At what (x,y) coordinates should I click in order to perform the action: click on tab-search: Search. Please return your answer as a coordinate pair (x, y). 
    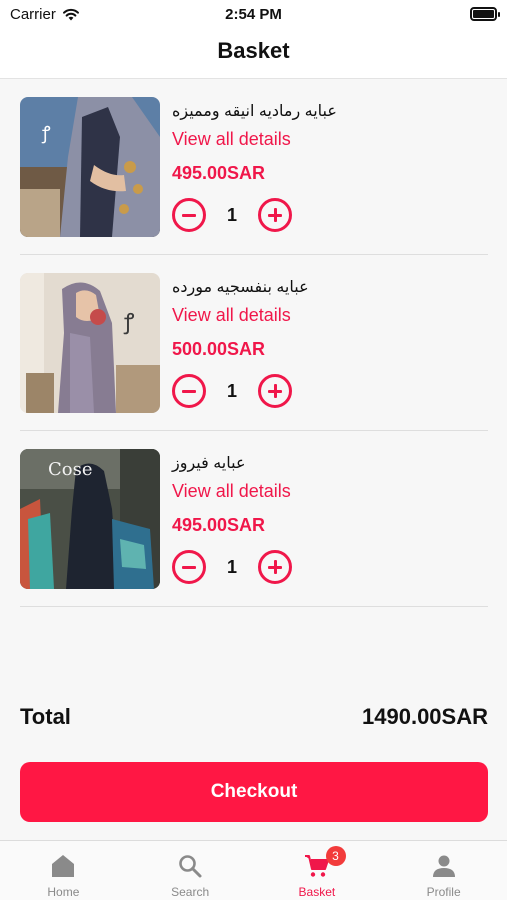
    Looking at the image, I should click on (190, 870).